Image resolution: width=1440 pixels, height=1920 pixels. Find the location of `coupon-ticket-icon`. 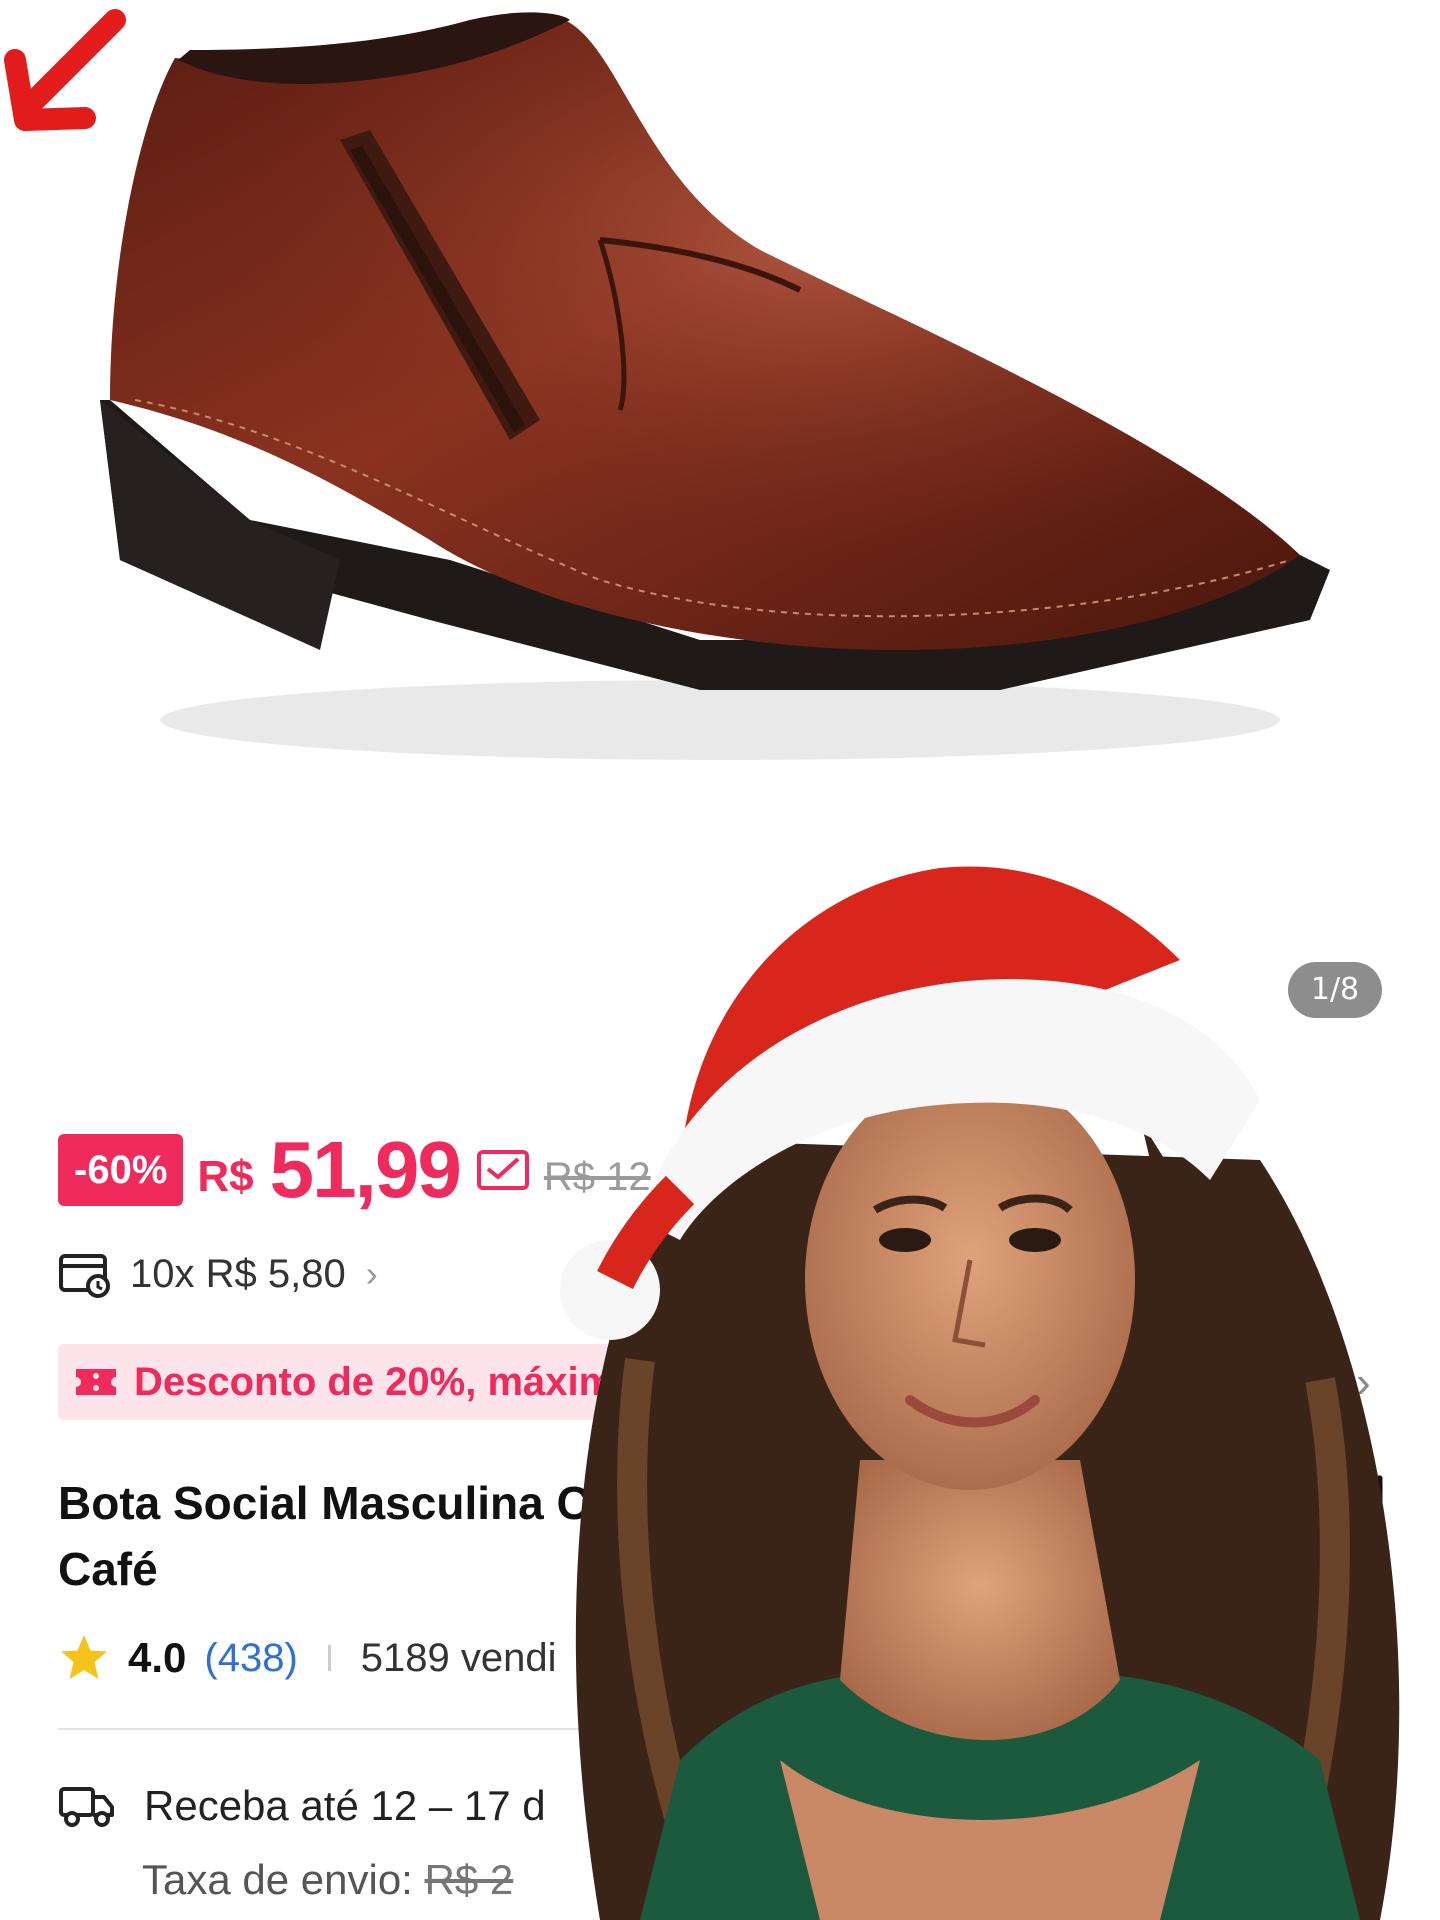

coupon-ticket-icon is located at coordinates (96, 1382).